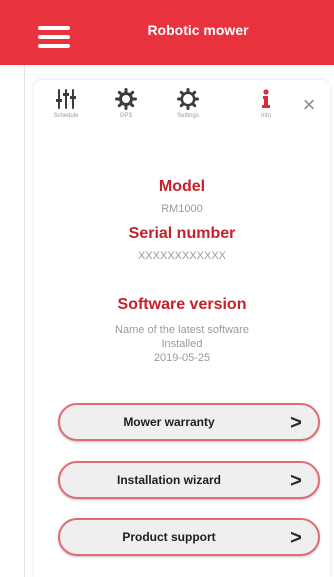  Describe the element at coordinates (182, 244) in the screenshot. I see `serial-section: Serial number XXXXXXXXXXXX` at that location.